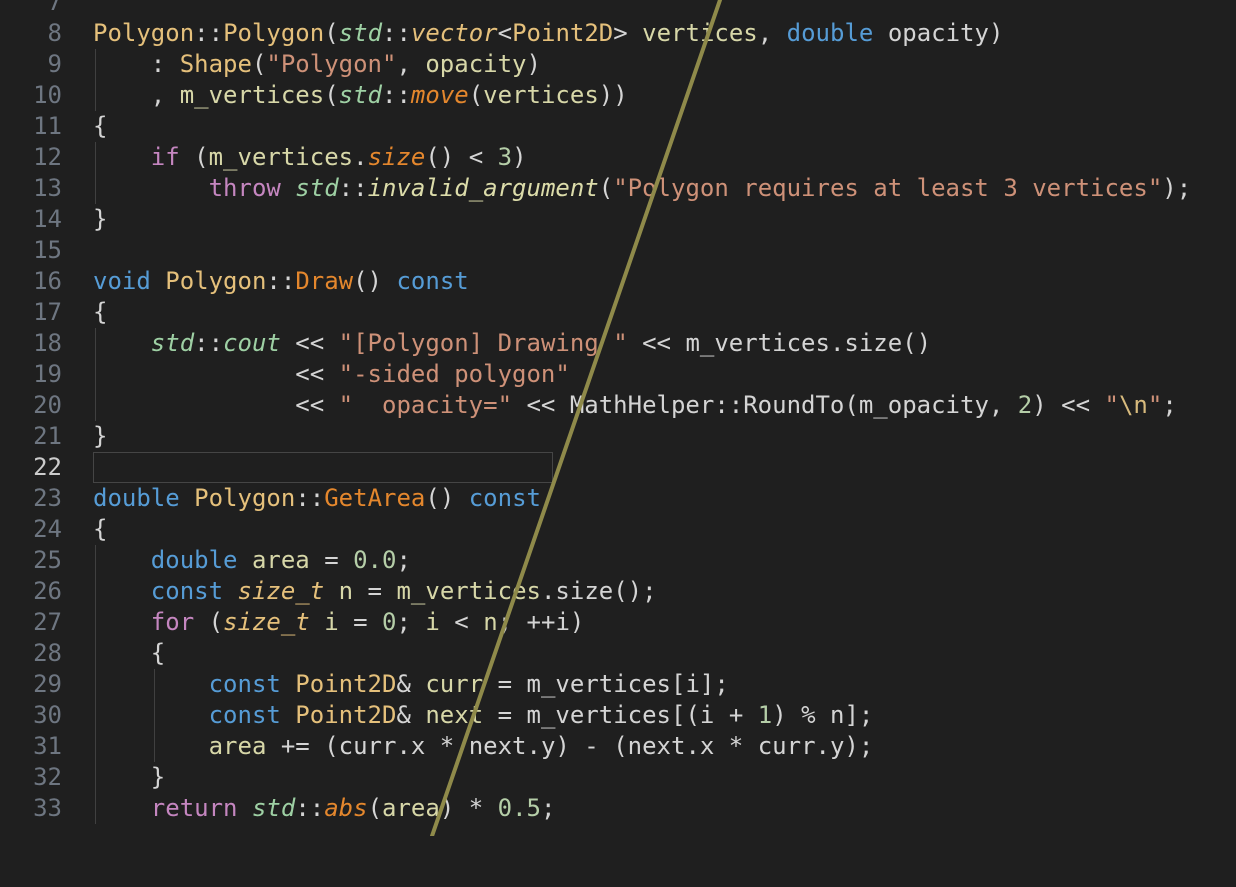 The width and height of the screenshot is (1236, 887). Describe the element at coordinates (618, 436) in the screenshot. I see `code-line: 21}` at that location.